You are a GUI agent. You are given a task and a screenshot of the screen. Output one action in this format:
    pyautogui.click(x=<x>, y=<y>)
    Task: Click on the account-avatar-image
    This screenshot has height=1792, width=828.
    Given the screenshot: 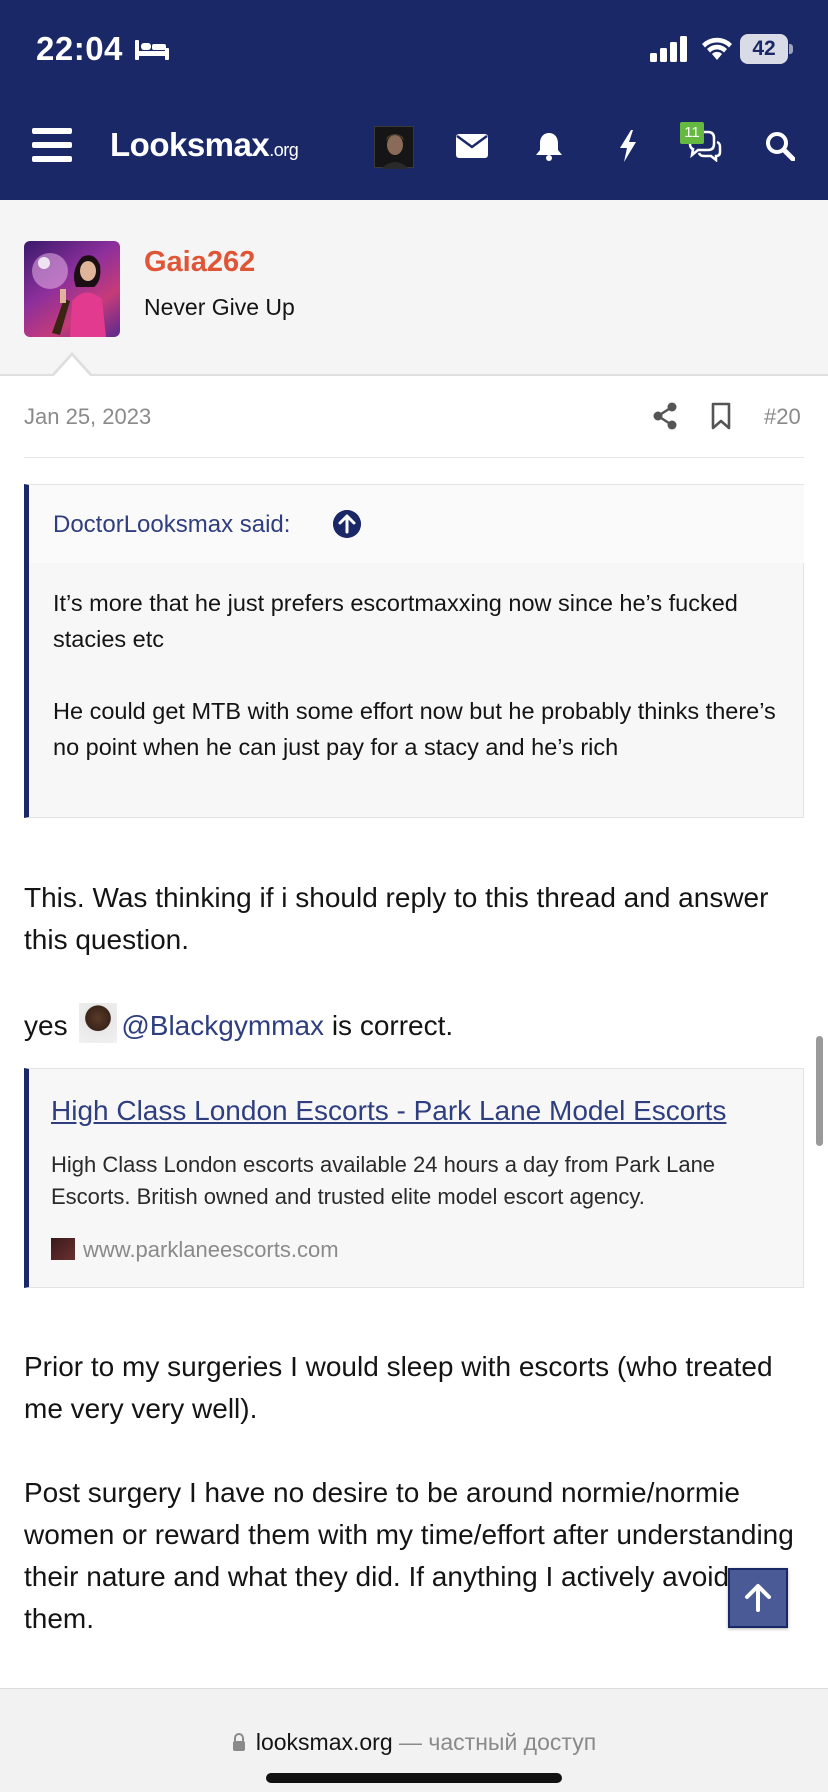 What is the action you would take?
    pyautogui.click(x=395, y=151)
    